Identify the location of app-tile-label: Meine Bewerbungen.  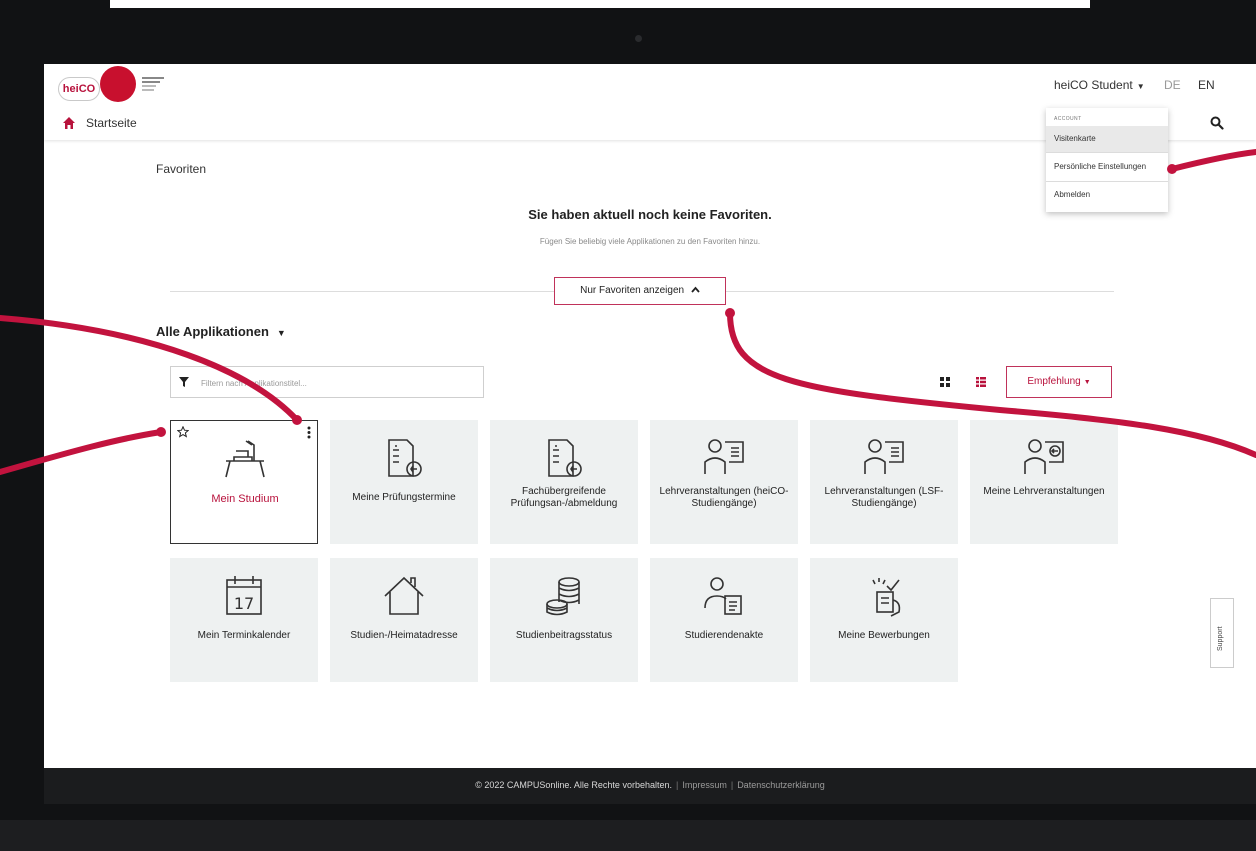
(884, 635).